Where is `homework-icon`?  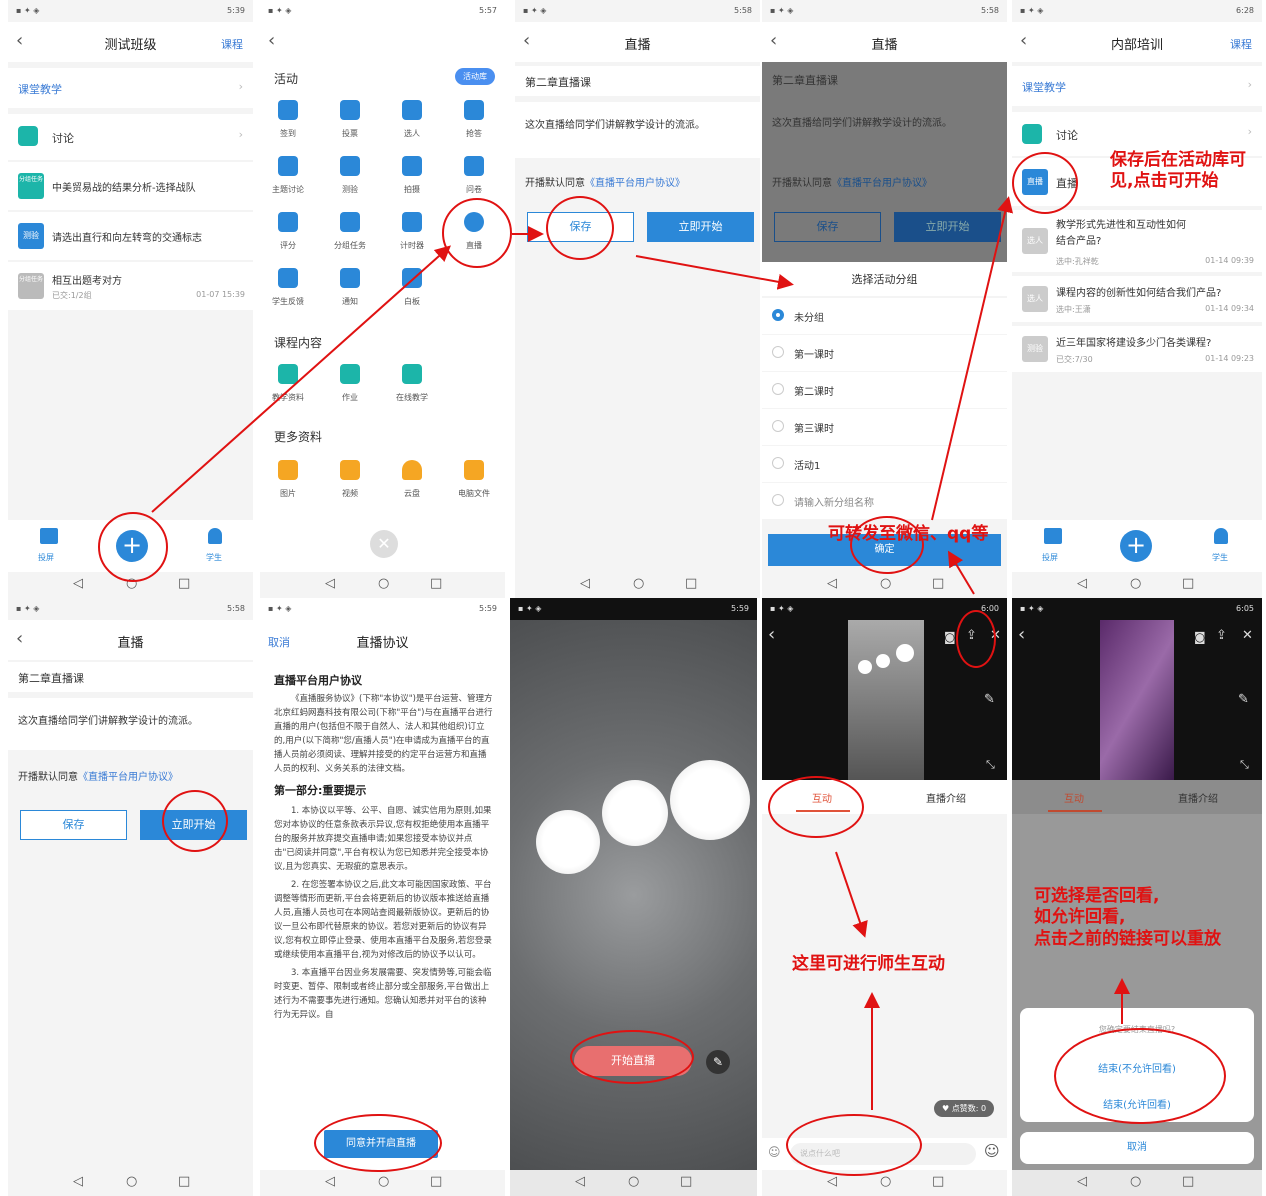 homework-icon is located at coordinates (350, 374).